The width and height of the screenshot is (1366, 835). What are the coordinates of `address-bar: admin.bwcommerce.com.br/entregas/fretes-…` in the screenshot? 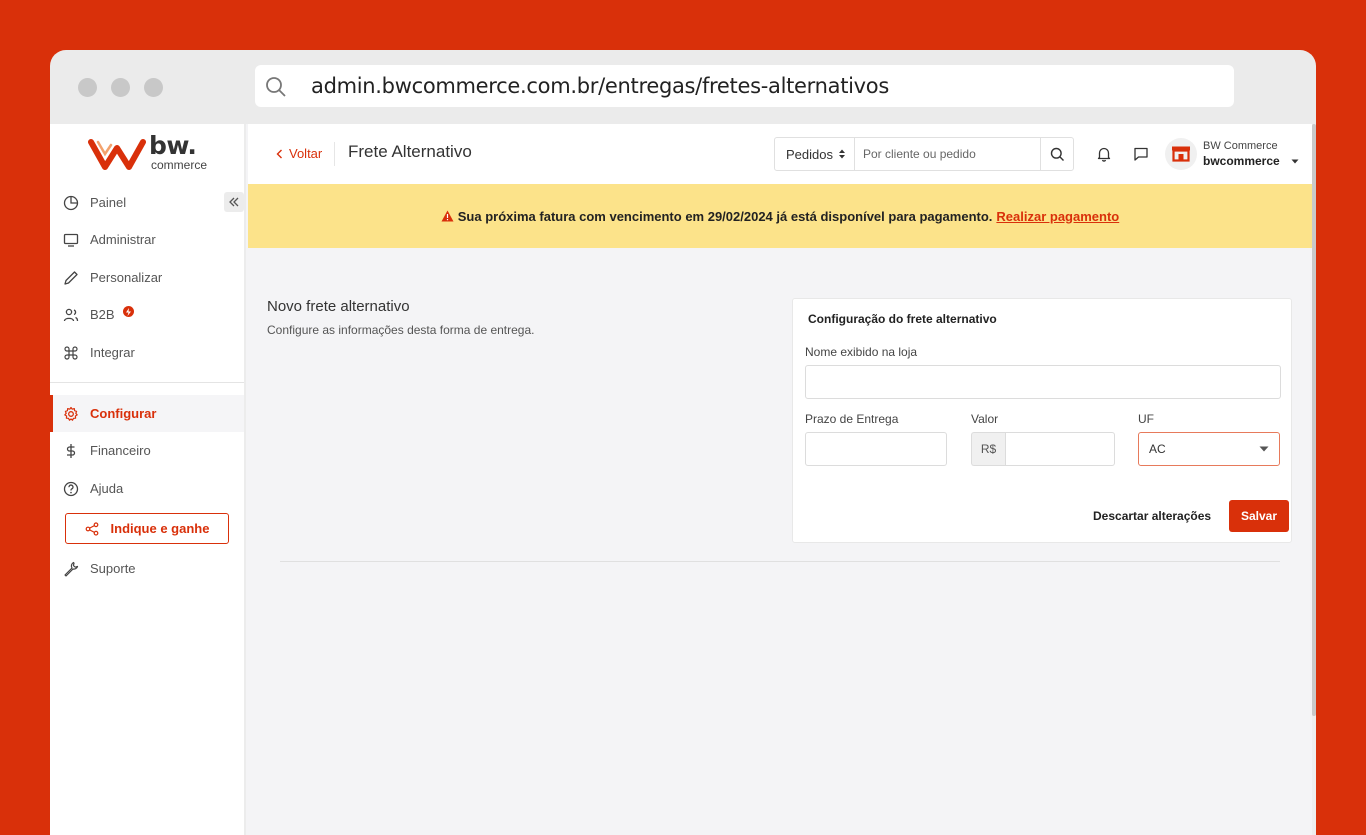 It's located at (744, 86).